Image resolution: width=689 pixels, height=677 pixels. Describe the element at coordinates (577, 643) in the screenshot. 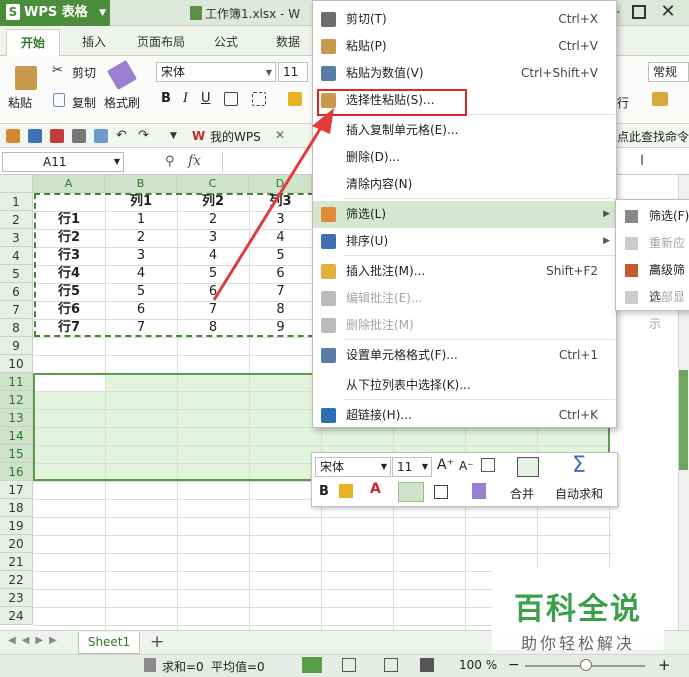

I see `watermark-subtitle: 助你轻松解决` at that location.